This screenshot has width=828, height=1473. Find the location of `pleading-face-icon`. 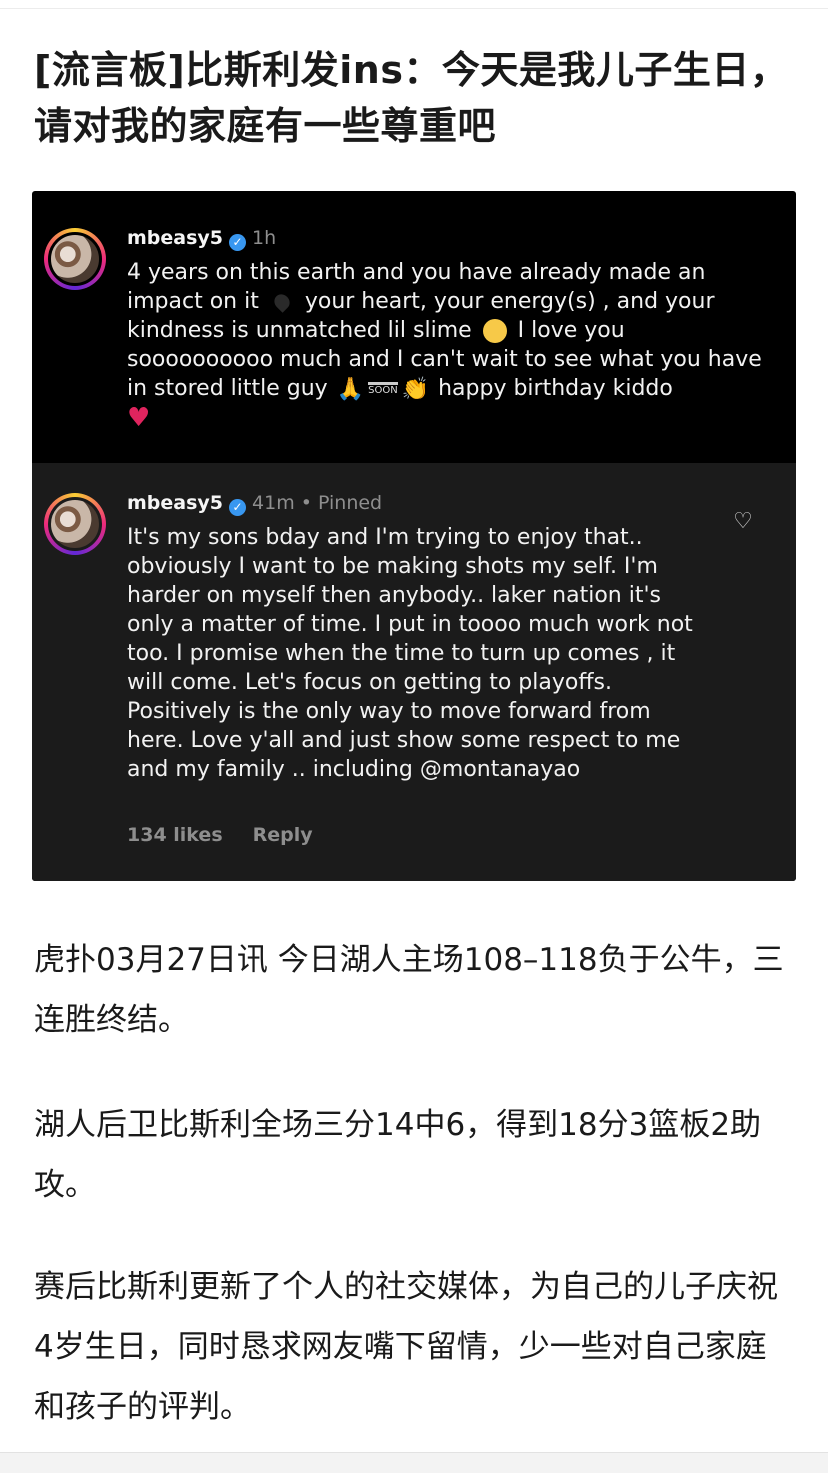

pleading-face-icon is located at coordinates (494, 331).